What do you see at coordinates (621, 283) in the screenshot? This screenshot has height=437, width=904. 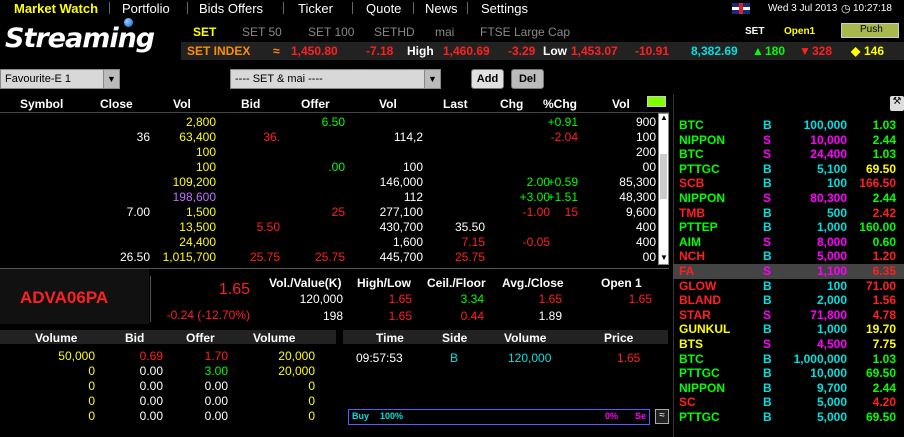 I see `session-label: Open 1` at bounding box center [621, 283].